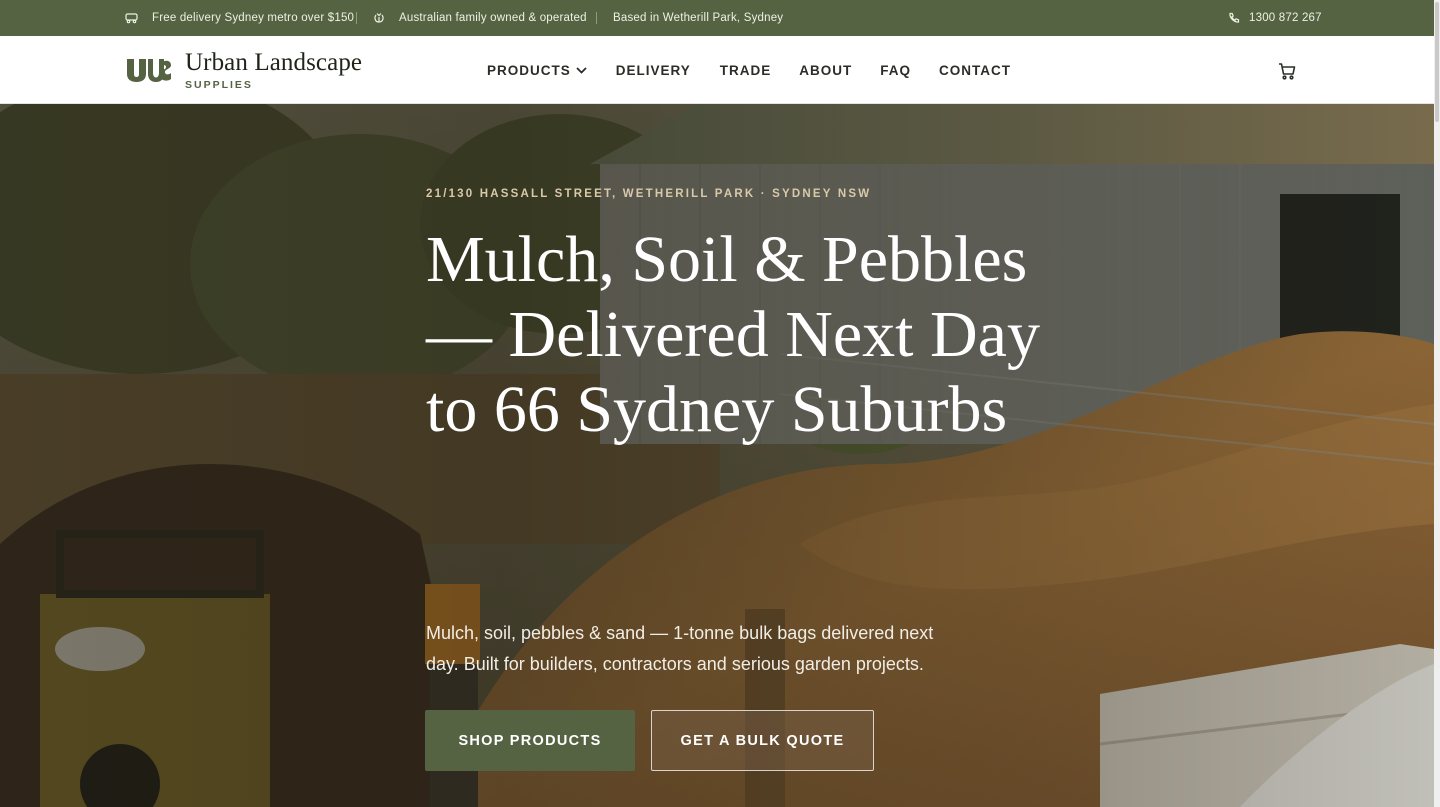 The height and width of the screenshot is (807, 1440). I want to click on free-delivery-text: Free delivery Sydney metro over $150, so click(253, 18).